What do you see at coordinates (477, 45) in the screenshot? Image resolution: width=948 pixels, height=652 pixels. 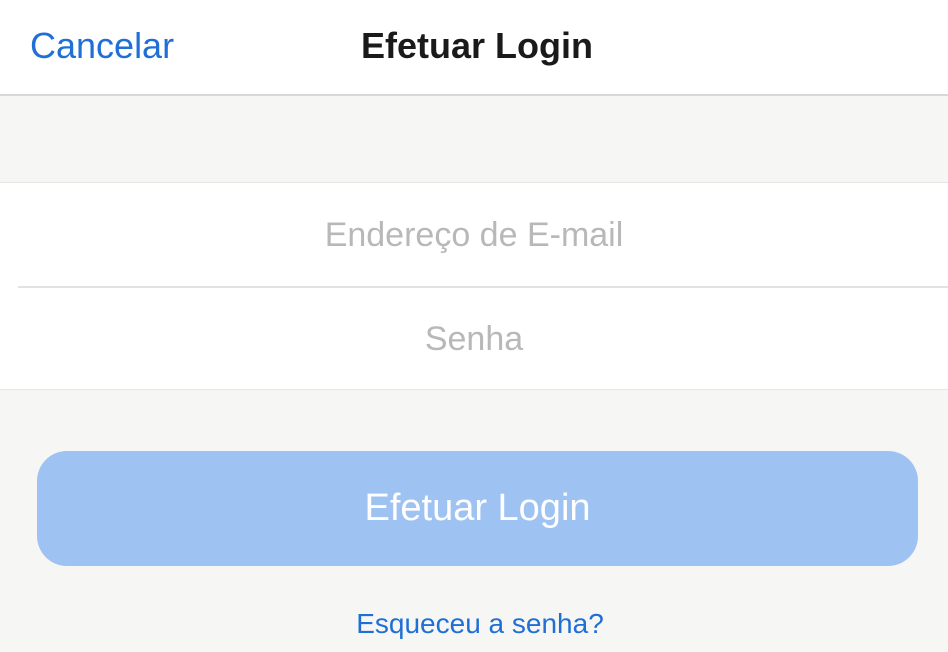 I see `page-title: Efetuar Login` at bounding box center [477, 45].